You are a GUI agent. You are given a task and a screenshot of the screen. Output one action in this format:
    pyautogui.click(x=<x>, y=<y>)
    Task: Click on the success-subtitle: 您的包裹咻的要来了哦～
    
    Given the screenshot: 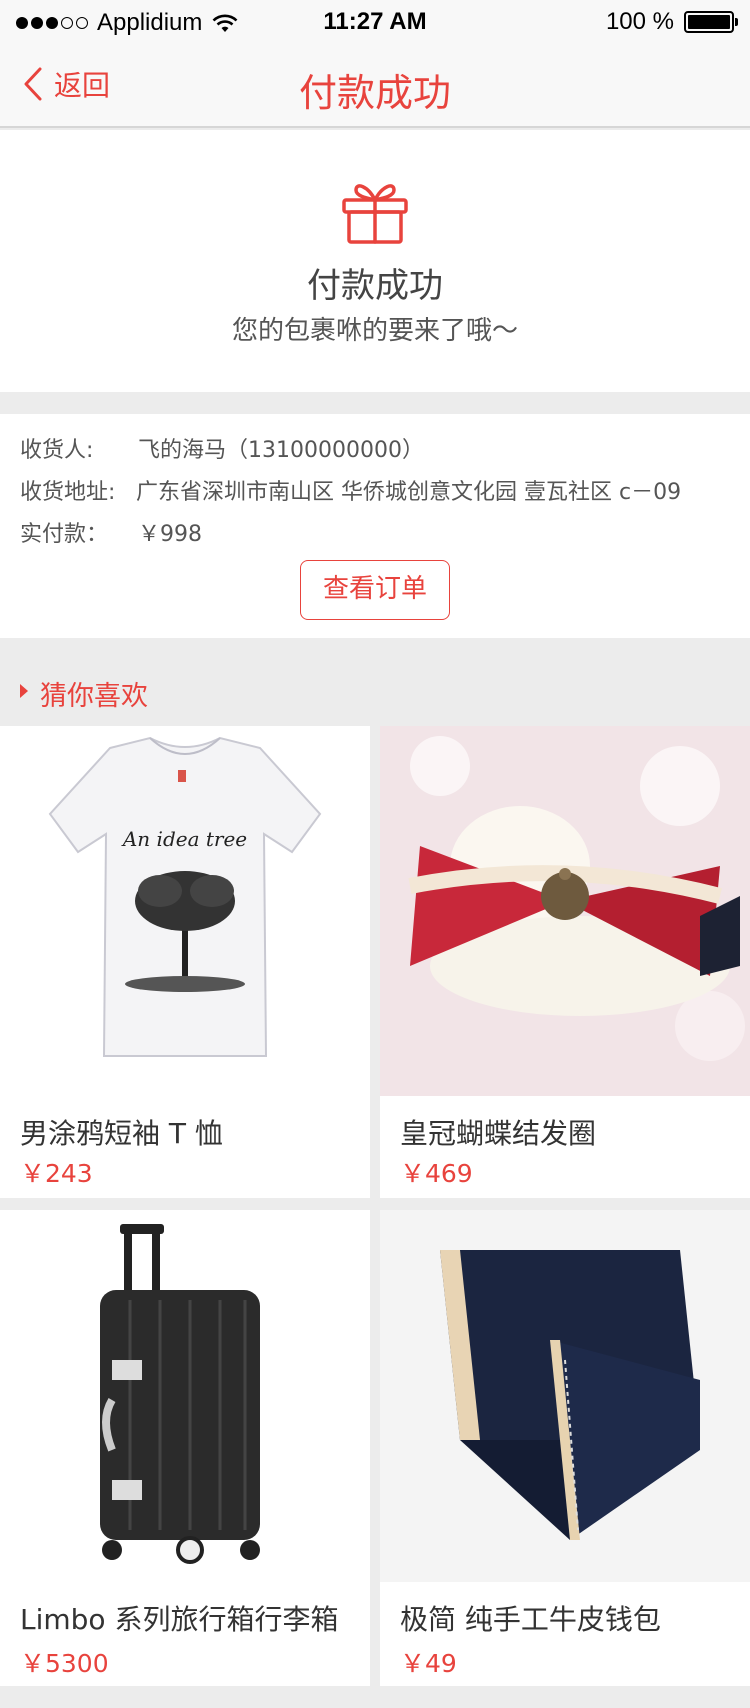 What is the action you would take?
    pyautogui.click(x=374, y=331)
    